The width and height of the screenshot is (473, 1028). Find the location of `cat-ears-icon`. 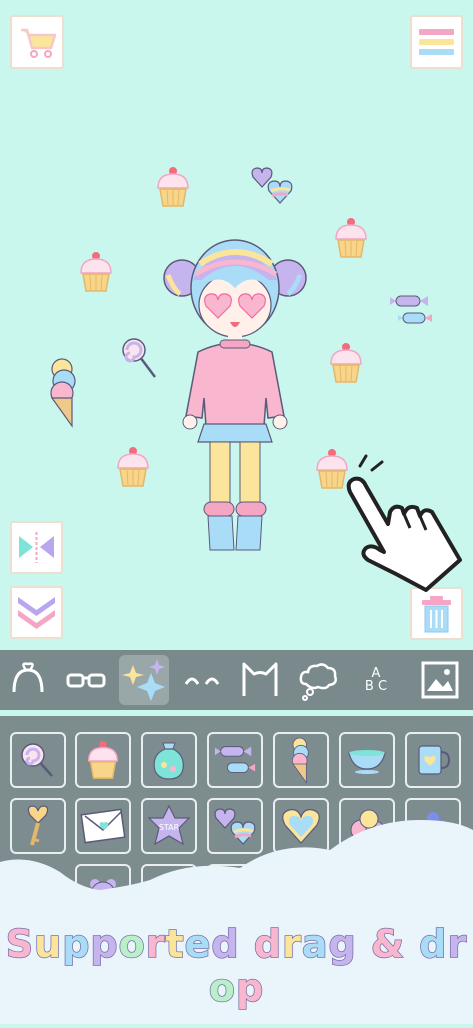

cat-ears-icon is located at coordinates (260, 679).